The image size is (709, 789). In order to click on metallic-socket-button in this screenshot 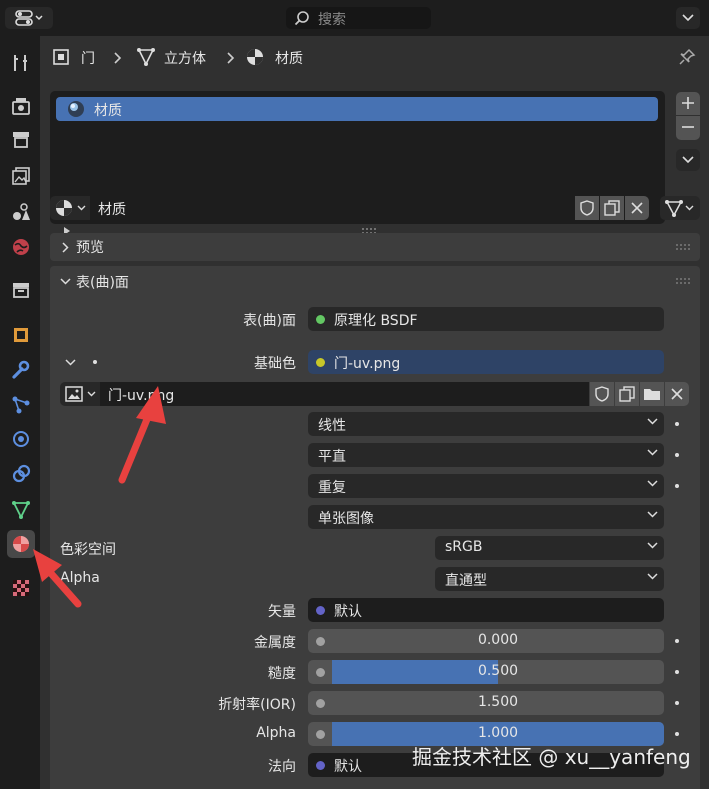, I will do `click(320, 641)`.